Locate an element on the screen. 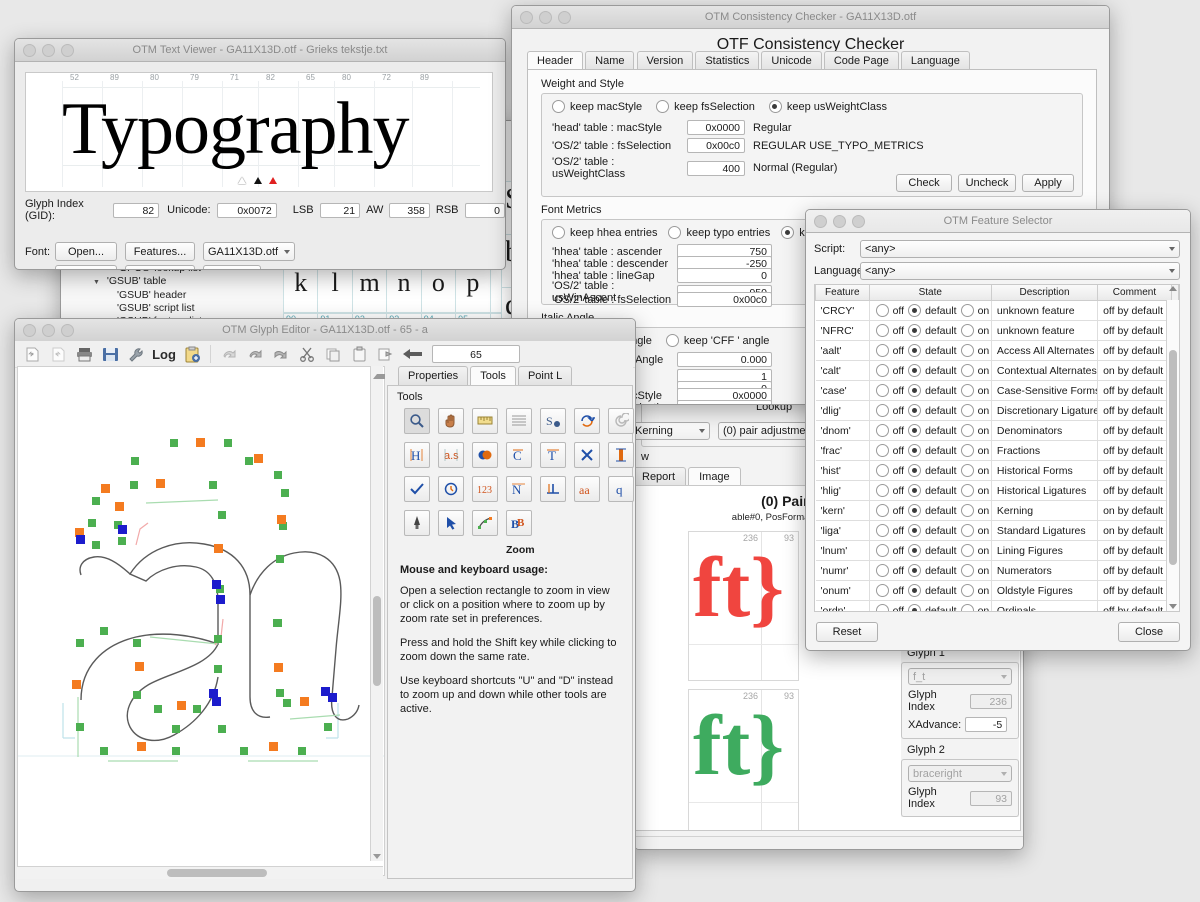 The height and width of the screenshot is (902, 1200). zoom-tool-icon is located at coordinates (417, 421).